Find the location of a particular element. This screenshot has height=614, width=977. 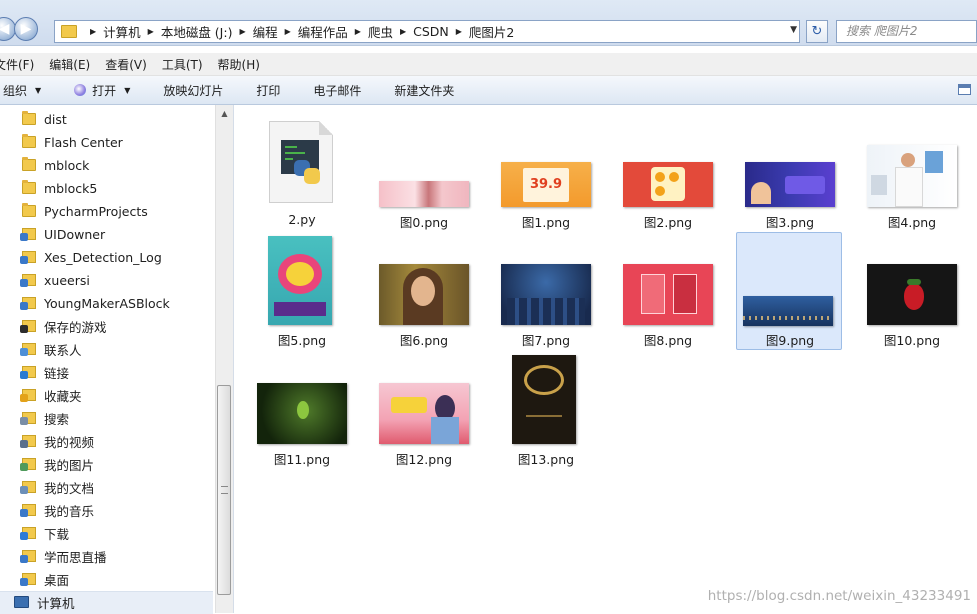

nav-item: 下载 is located at coordinates (45, 533).